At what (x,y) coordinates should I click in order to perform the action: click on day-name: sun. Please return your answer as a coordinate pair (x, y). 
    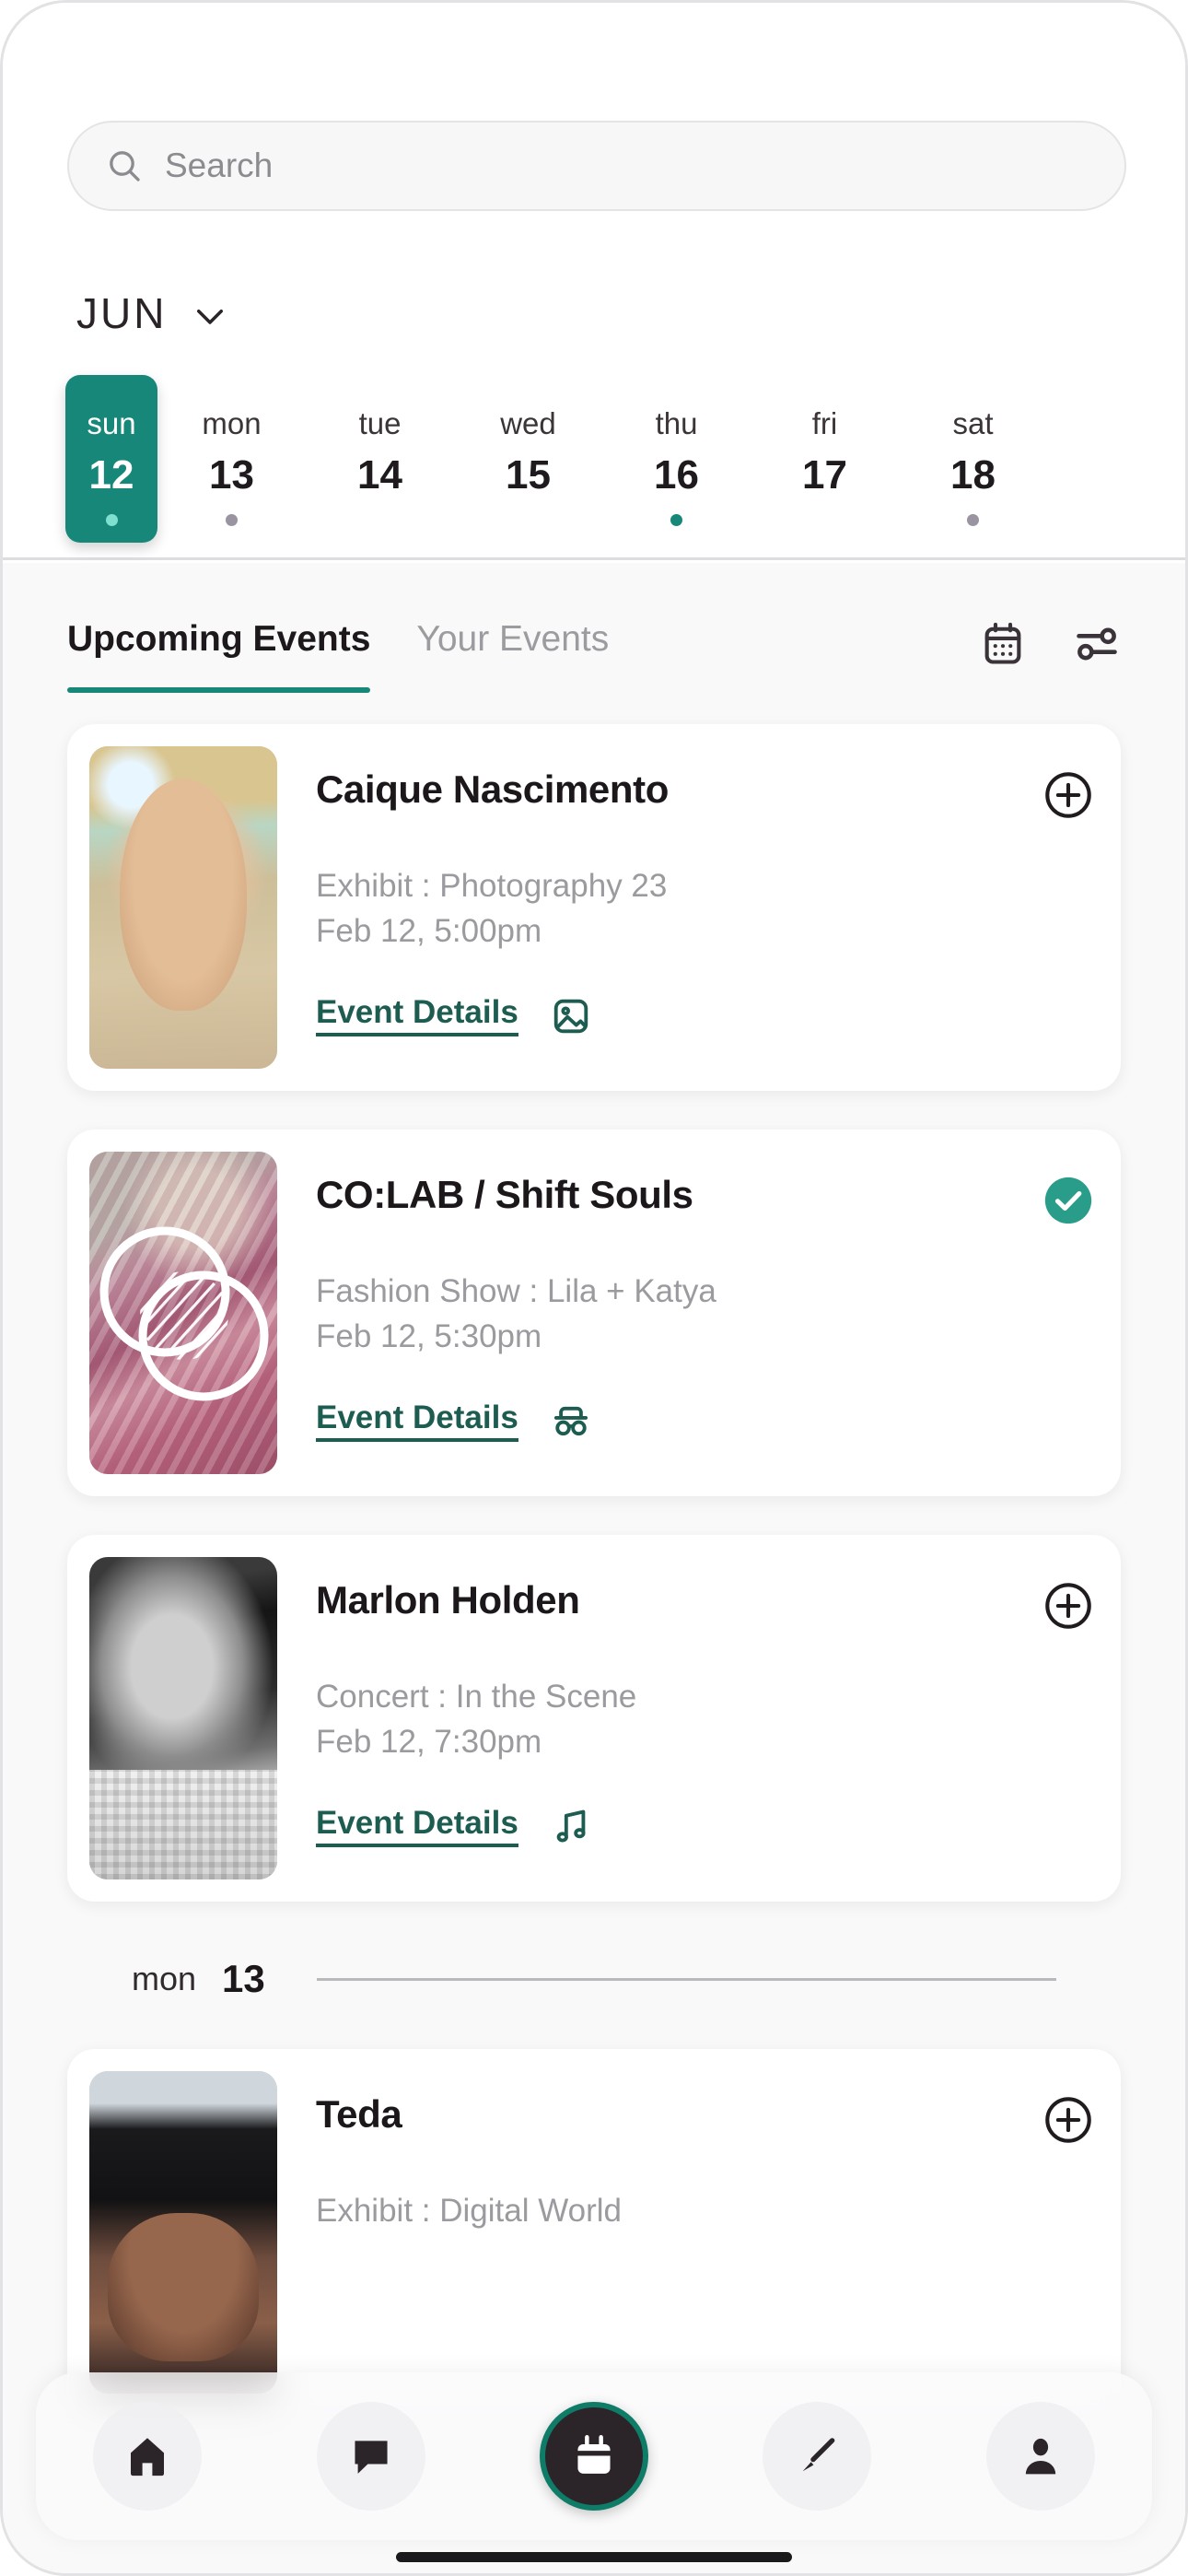
    Looking at the image, I should click on (111, 423).